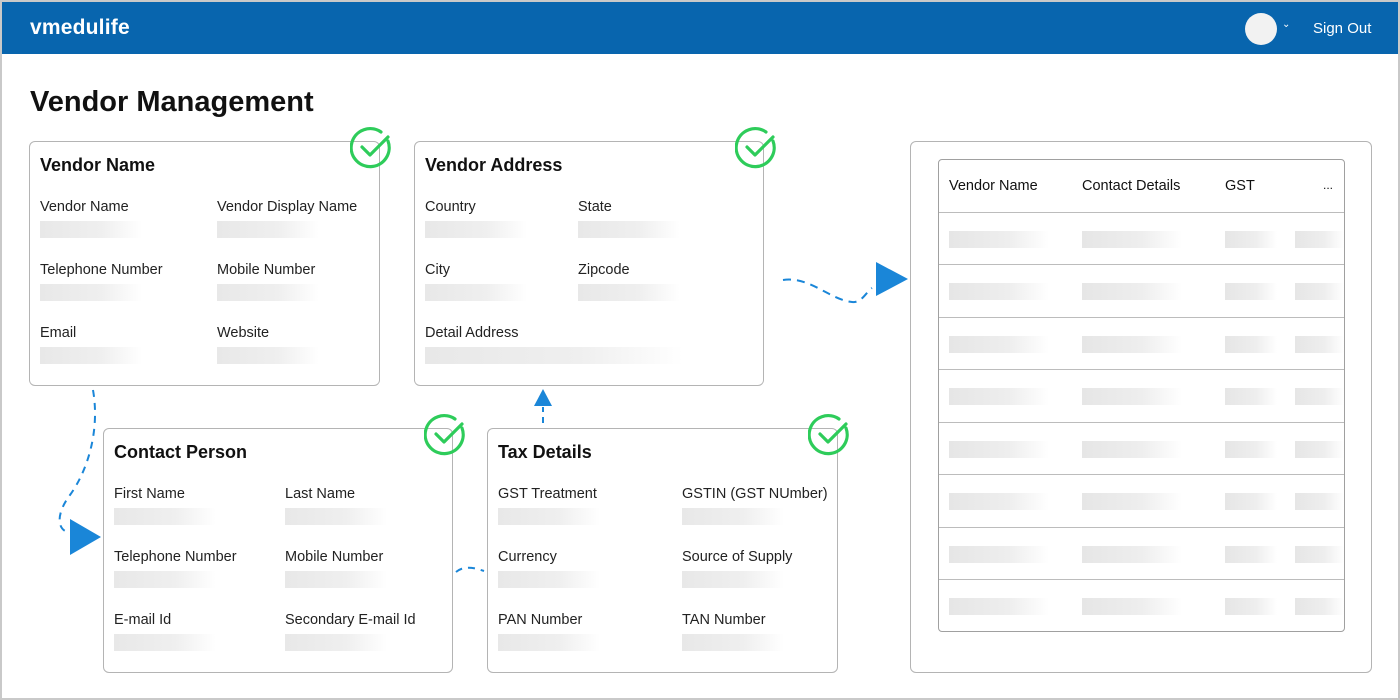  What do you see at coordinates (540, 620) in the screenshot?
I see `field-label: PAN Number` at bounding box center [540, 620].